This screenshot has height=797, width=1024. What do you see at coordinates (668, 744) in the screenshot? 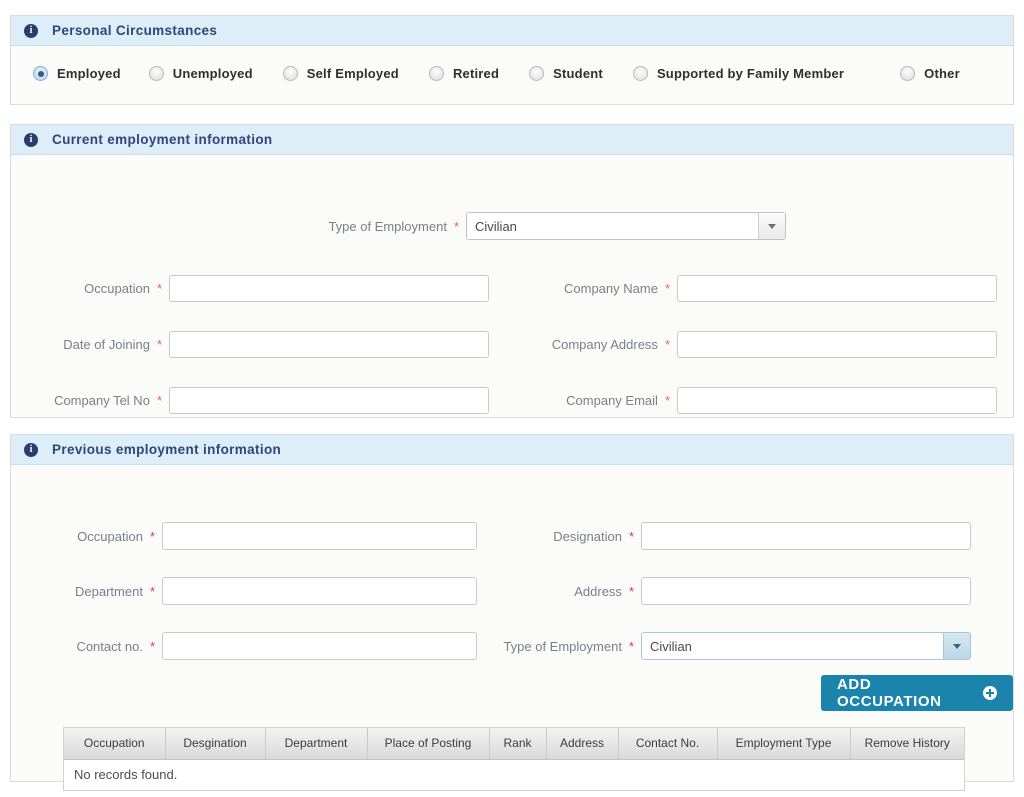
I see `table-column-header: Contact No.` at bounding box center [668, 744].